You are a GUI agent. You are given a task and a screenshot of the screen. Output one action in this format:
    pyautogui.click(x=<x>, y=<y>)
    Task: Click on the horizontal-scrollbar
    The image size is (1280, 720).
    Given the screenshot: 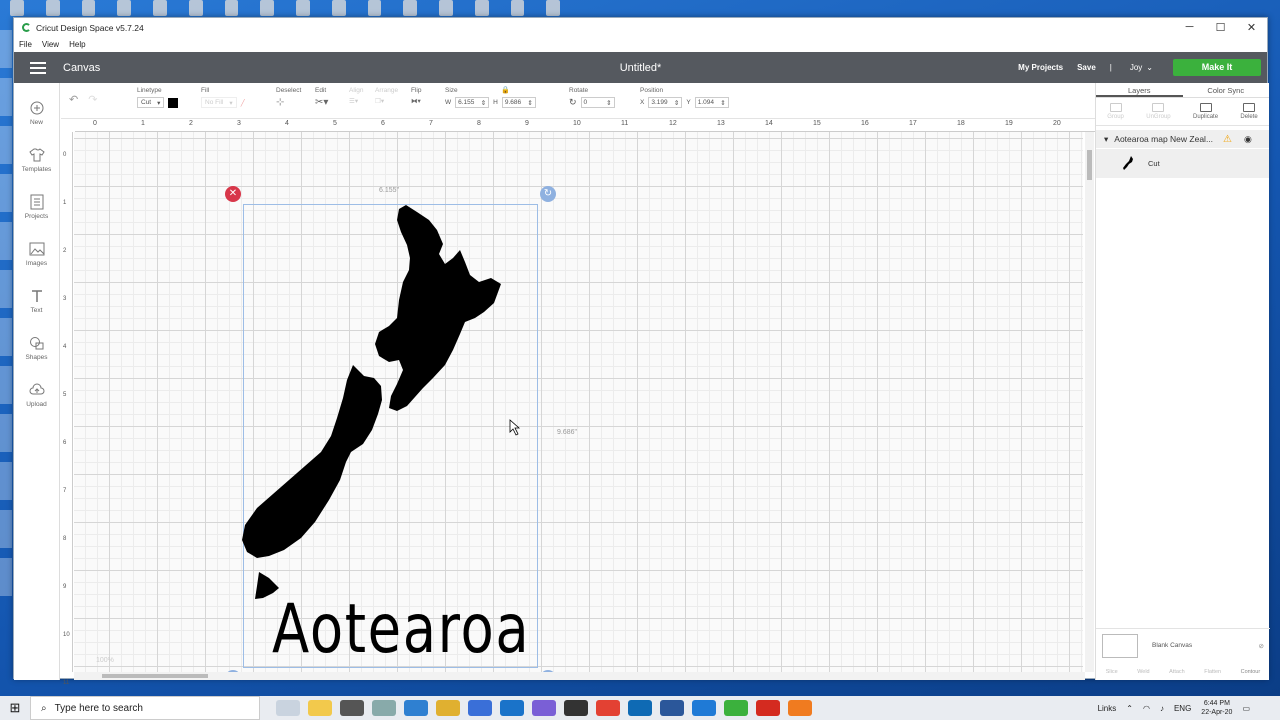 What is the action you would take?
    pyautogui.click(x=579, y=676)
    